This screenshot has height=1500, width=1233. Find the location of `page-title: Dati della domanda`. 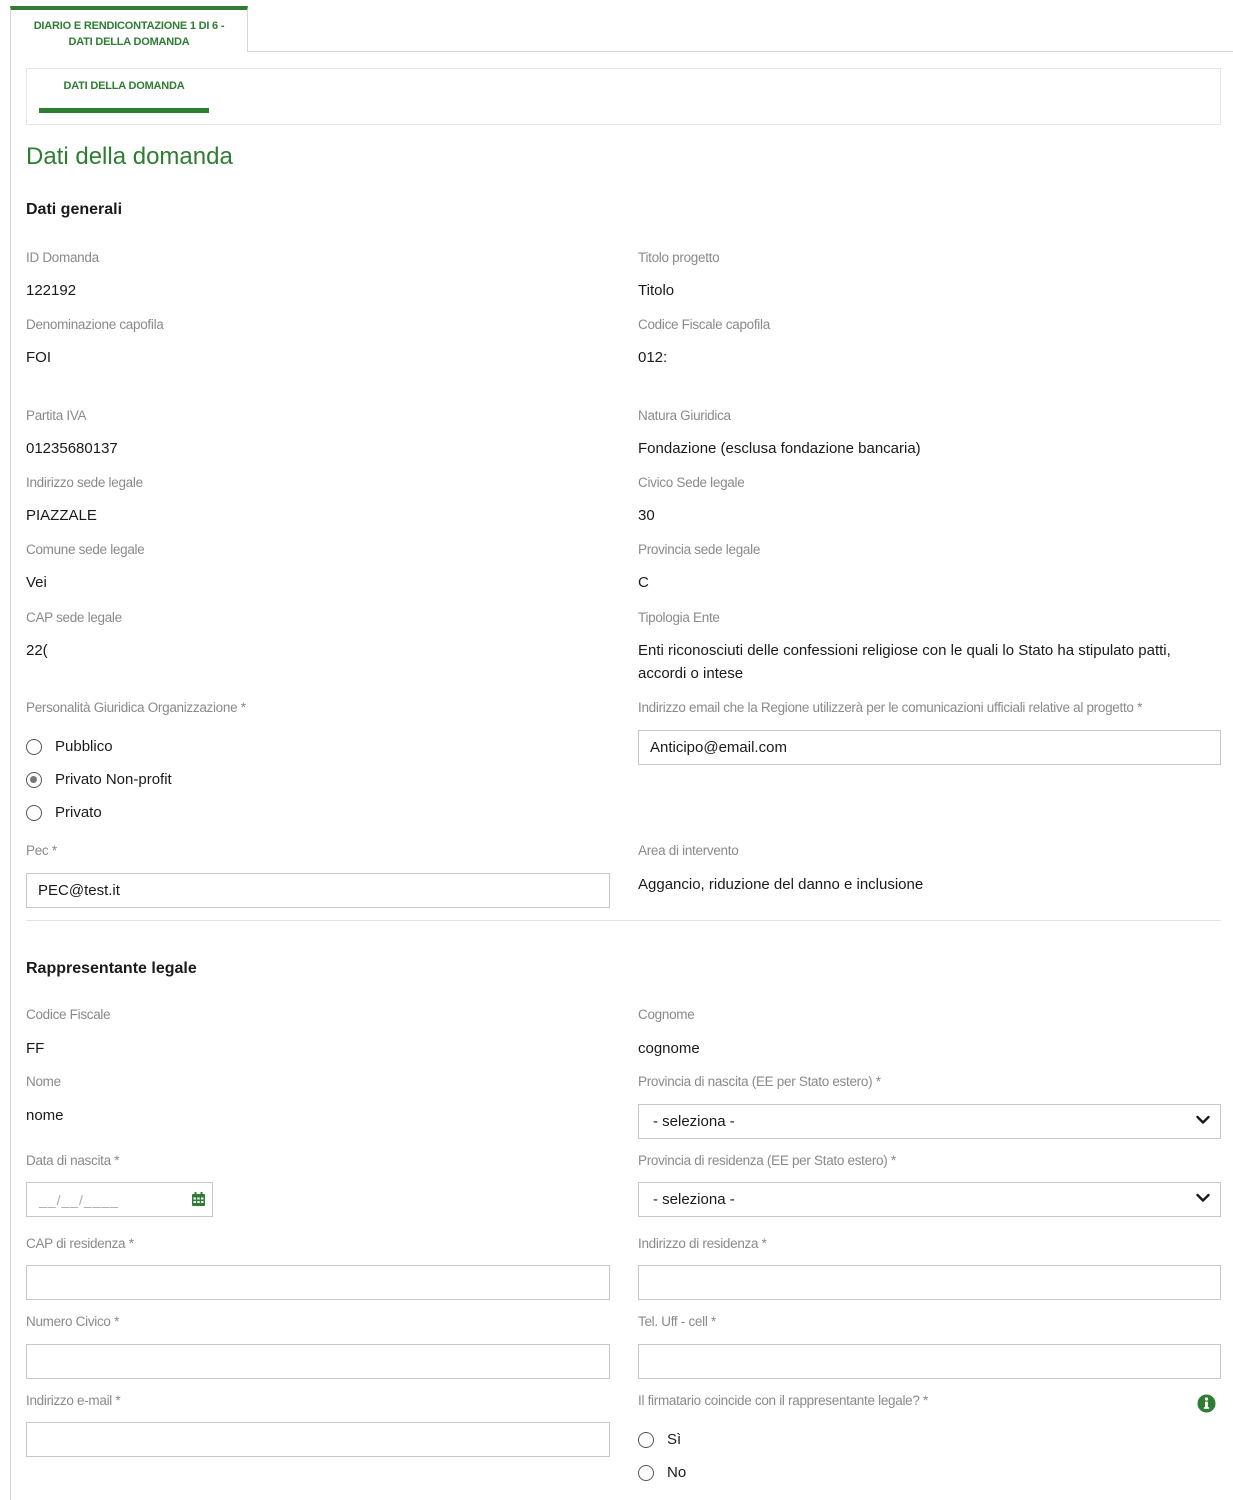

page-title: Dati della domanda is located at coordinates (129, 156).